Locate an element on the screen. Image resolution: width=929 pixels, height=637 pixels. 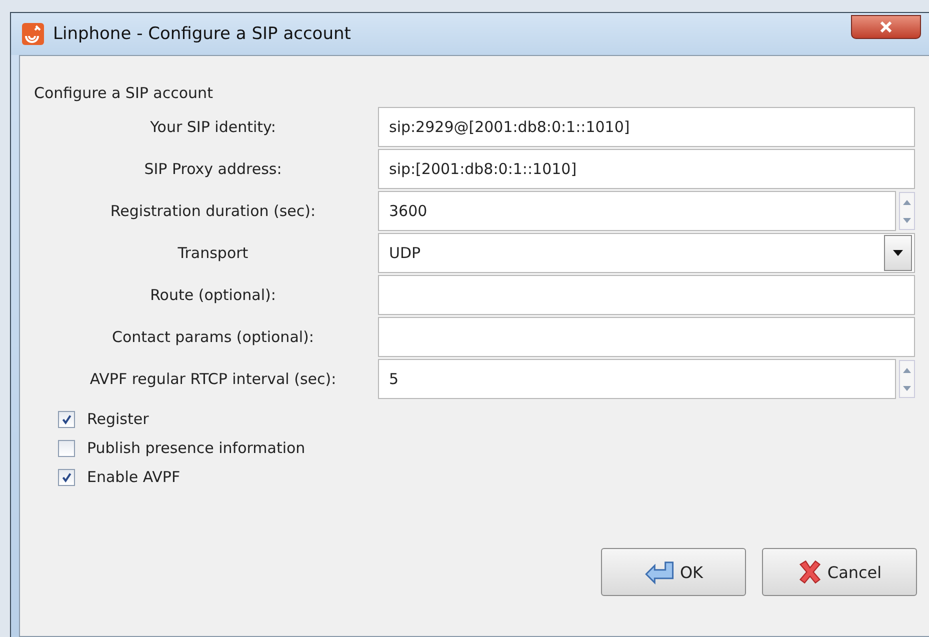
field-label: AVPF regular RTCP interval (sec): is located at coordinates (213, 379).